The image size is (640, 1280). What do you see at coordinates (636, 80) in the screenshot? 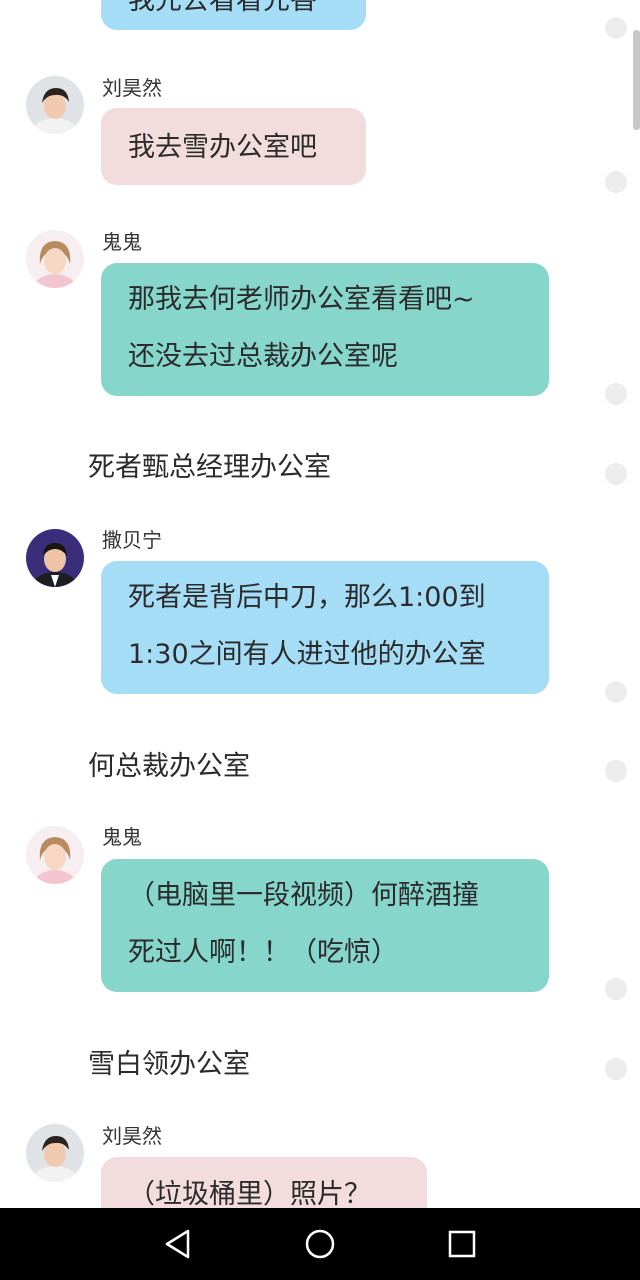
I see `scrollbar-thumb` at bounding box center [636, 80].